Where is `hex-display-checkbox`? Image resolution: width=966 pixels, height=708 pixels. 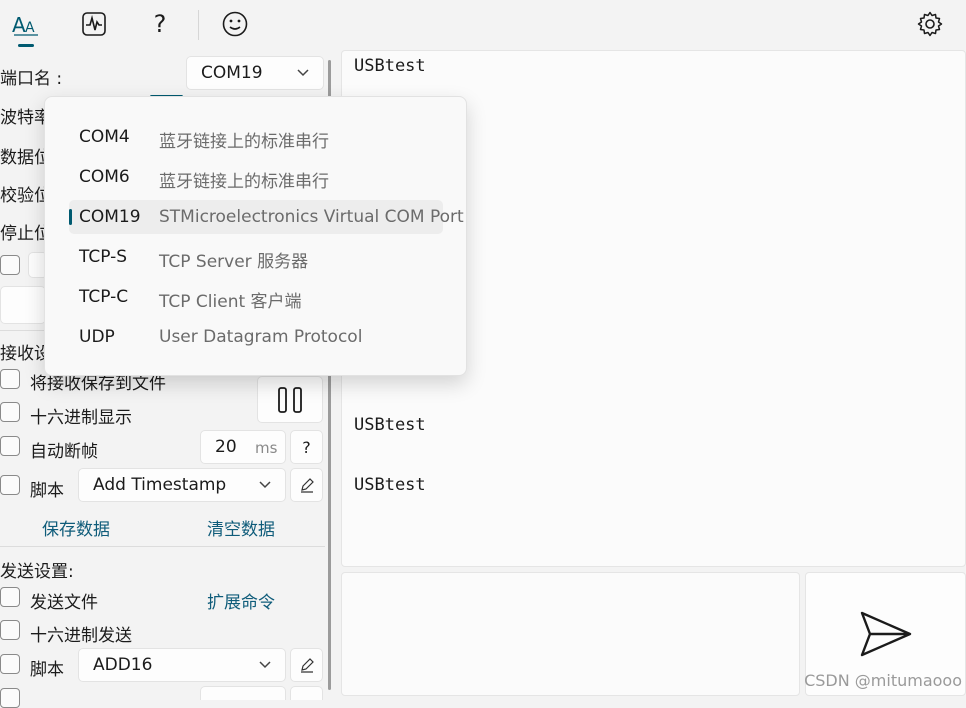 hex-display-checkbox is located at coordinates (10, 412).